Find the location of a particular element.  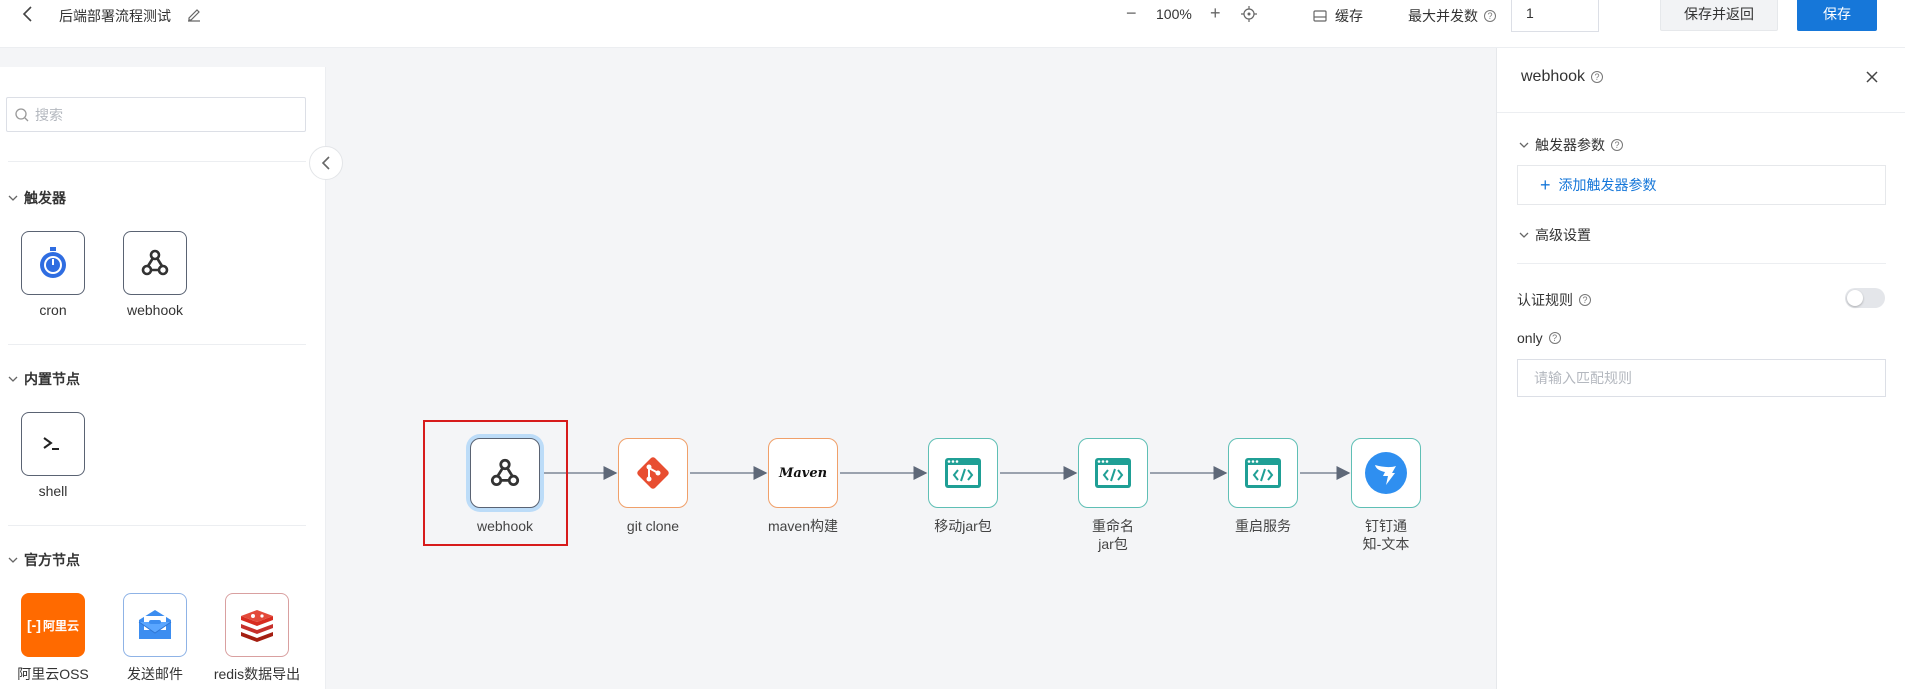

toggle-knob is located at coordinates (1855, 298).